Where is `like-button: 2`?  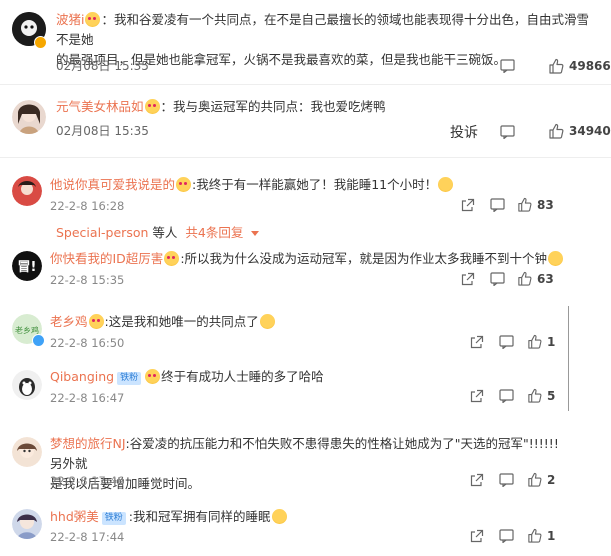
like-button: 2 is located at coordinates (541, 479).